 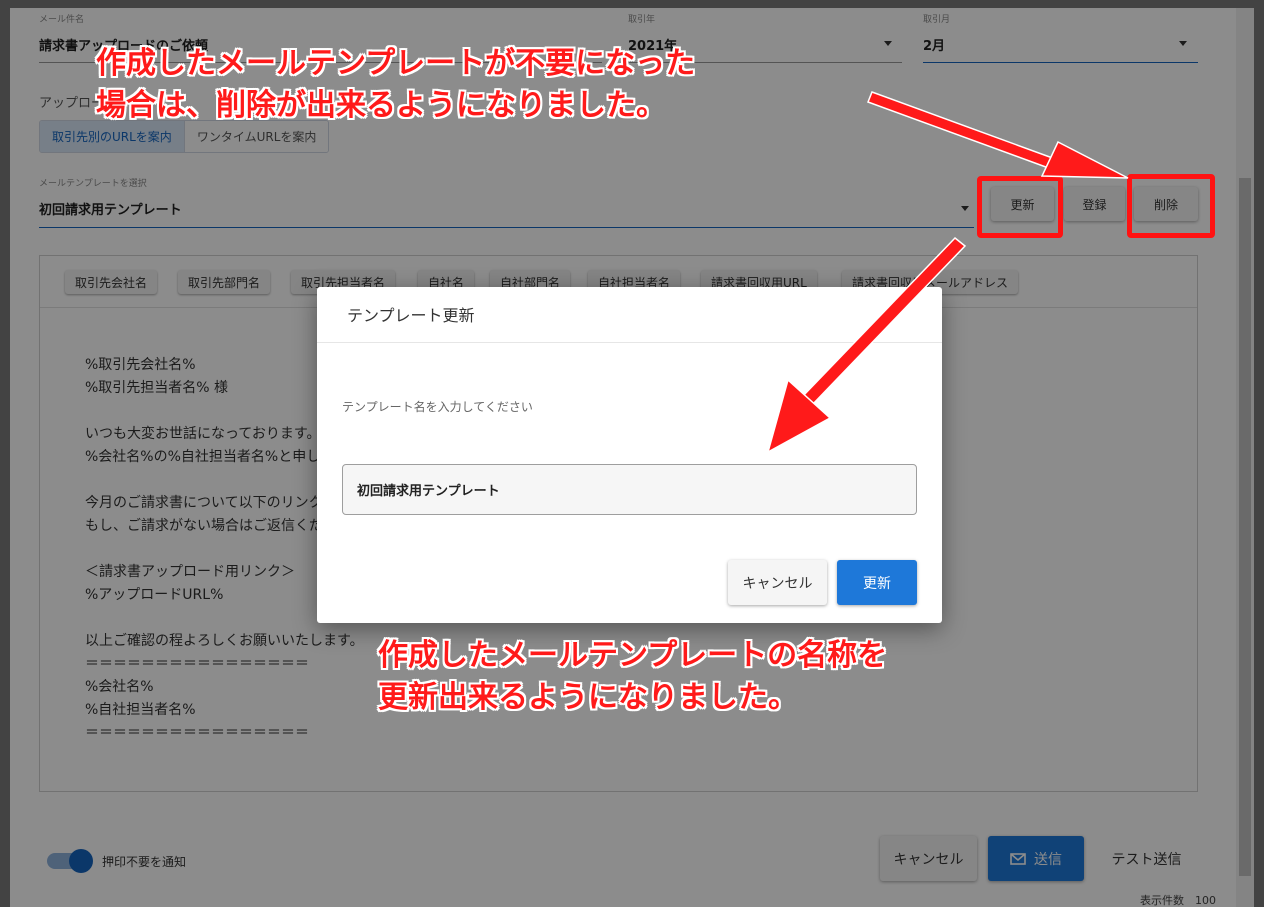 I want to click on annotation-bottom-line2: 更新出来るようになりました。, so click(x=588, y=697).